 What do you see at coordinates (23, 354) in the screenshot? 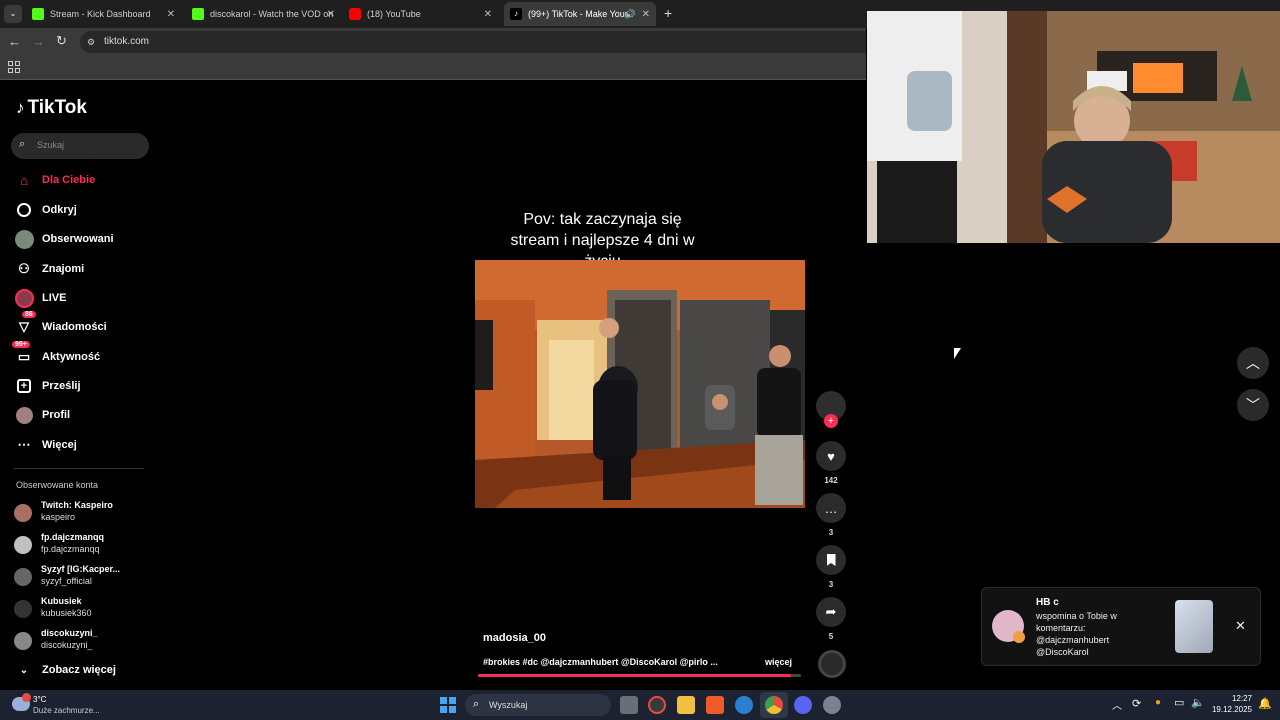
I see `activity-icon: ▭ 99+` at bounding box center [23, 354].